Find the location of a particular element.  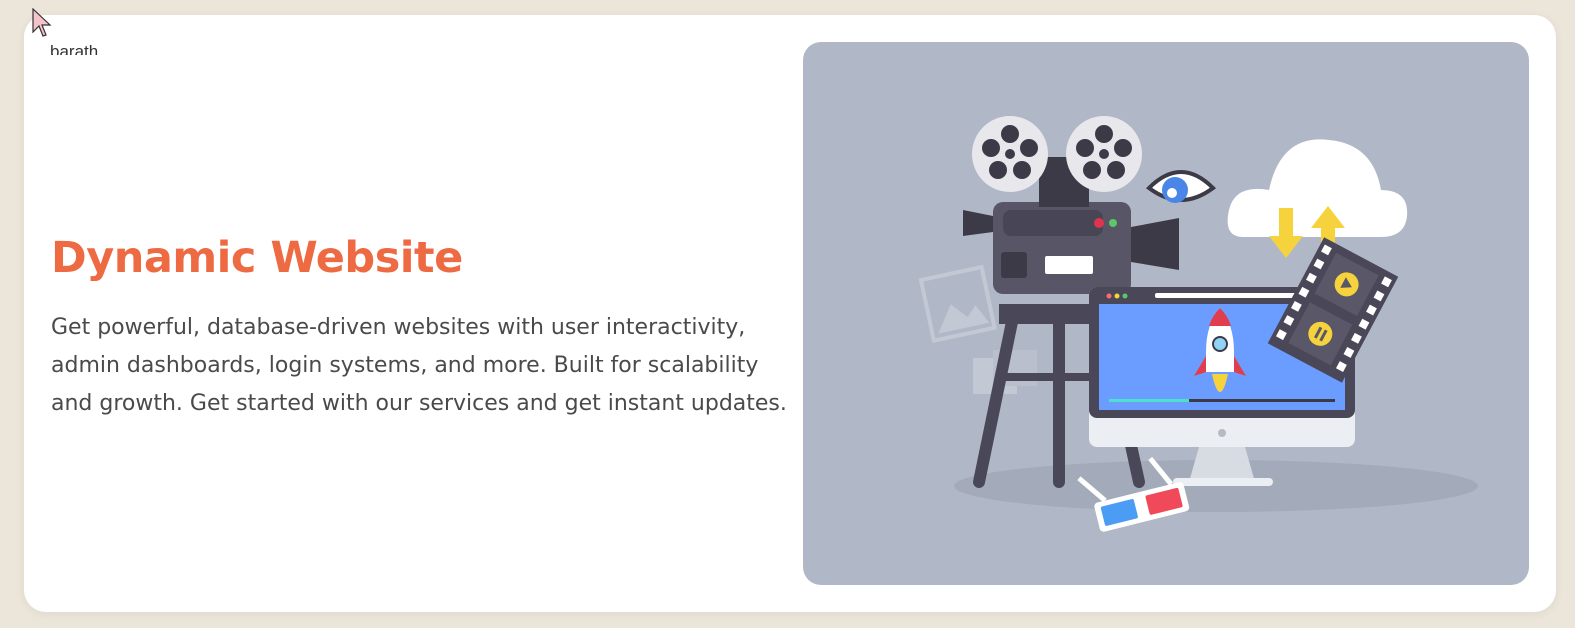

mouse-cursor-icon is located at coordinates (42, 22).